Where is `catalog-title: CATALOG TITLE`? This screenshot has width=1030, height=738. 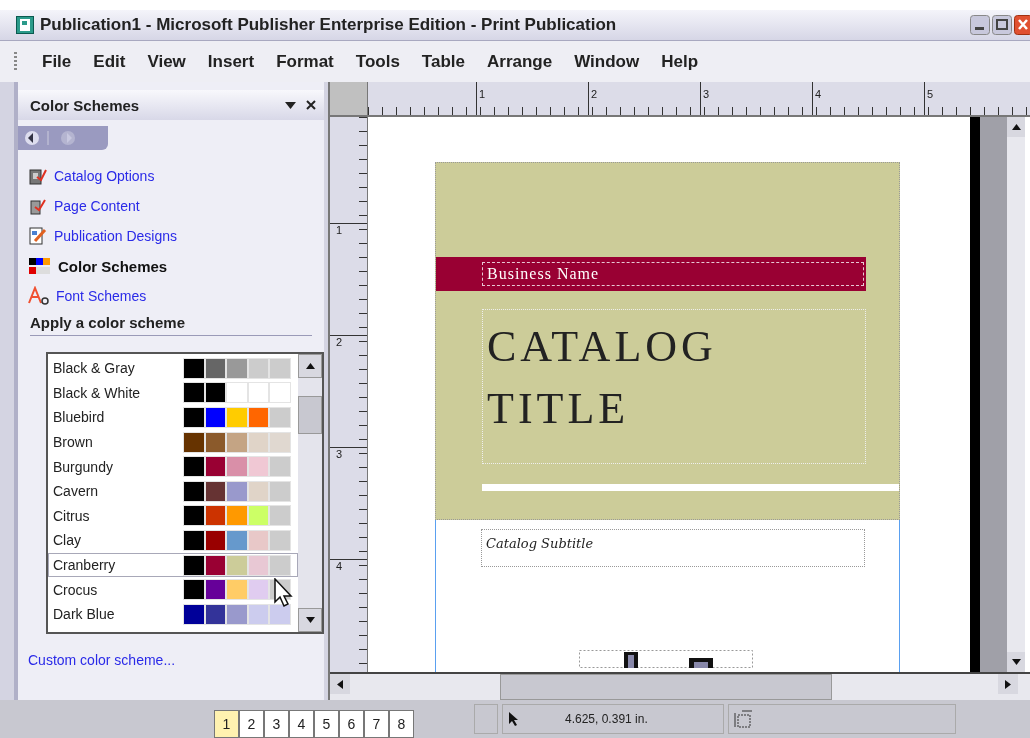
catalog-title: CATALOG TITLE is located at coordinates (674, 386).